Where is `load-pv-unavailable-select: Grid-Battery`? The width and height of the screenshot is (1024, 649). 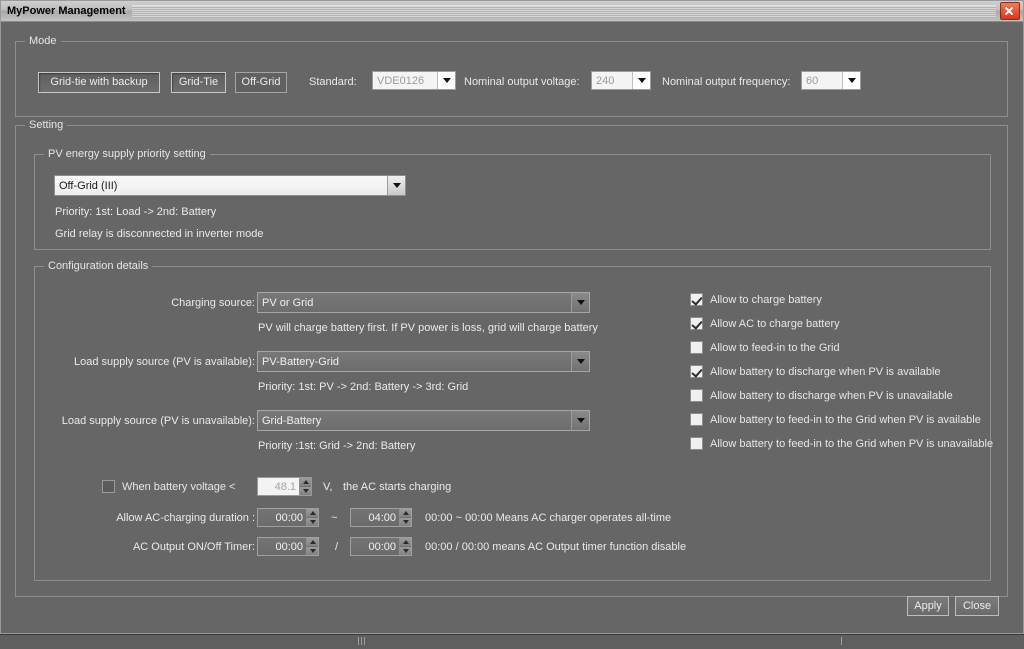
load-pv-unavailable-select: Grid-Battery is located at coordinates (423, 420).